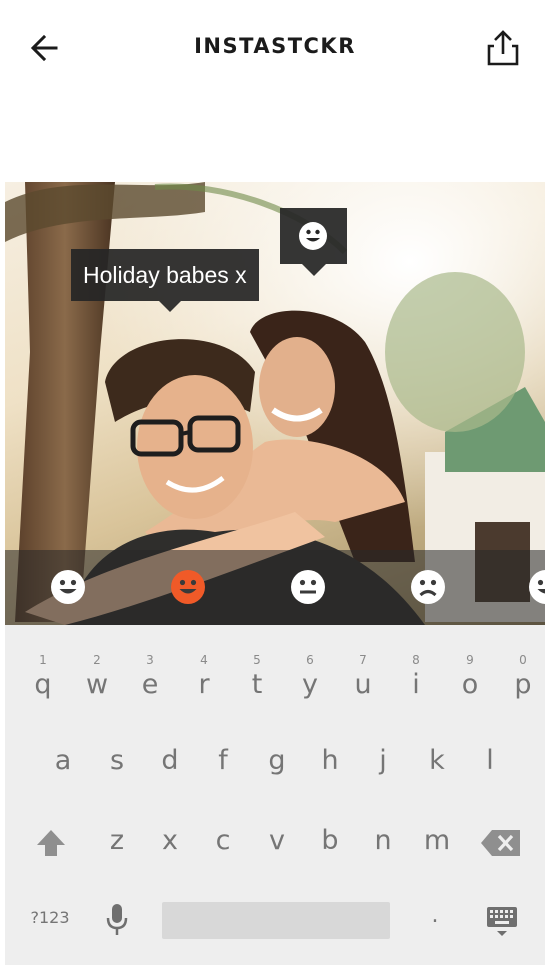  Describe the element at coordinates (257, 684) in the screenshot. I see `key-label: t` at that location.